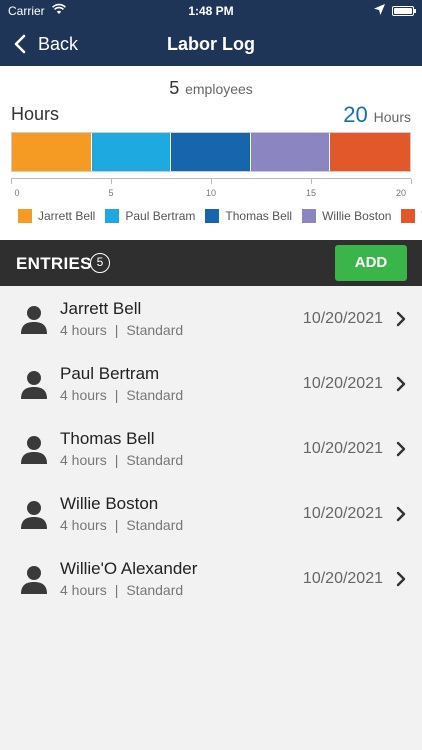 The width and height of the screenshot is (422, 750). I want to click on entry-name: Thomas Bell, so click(107, 438).